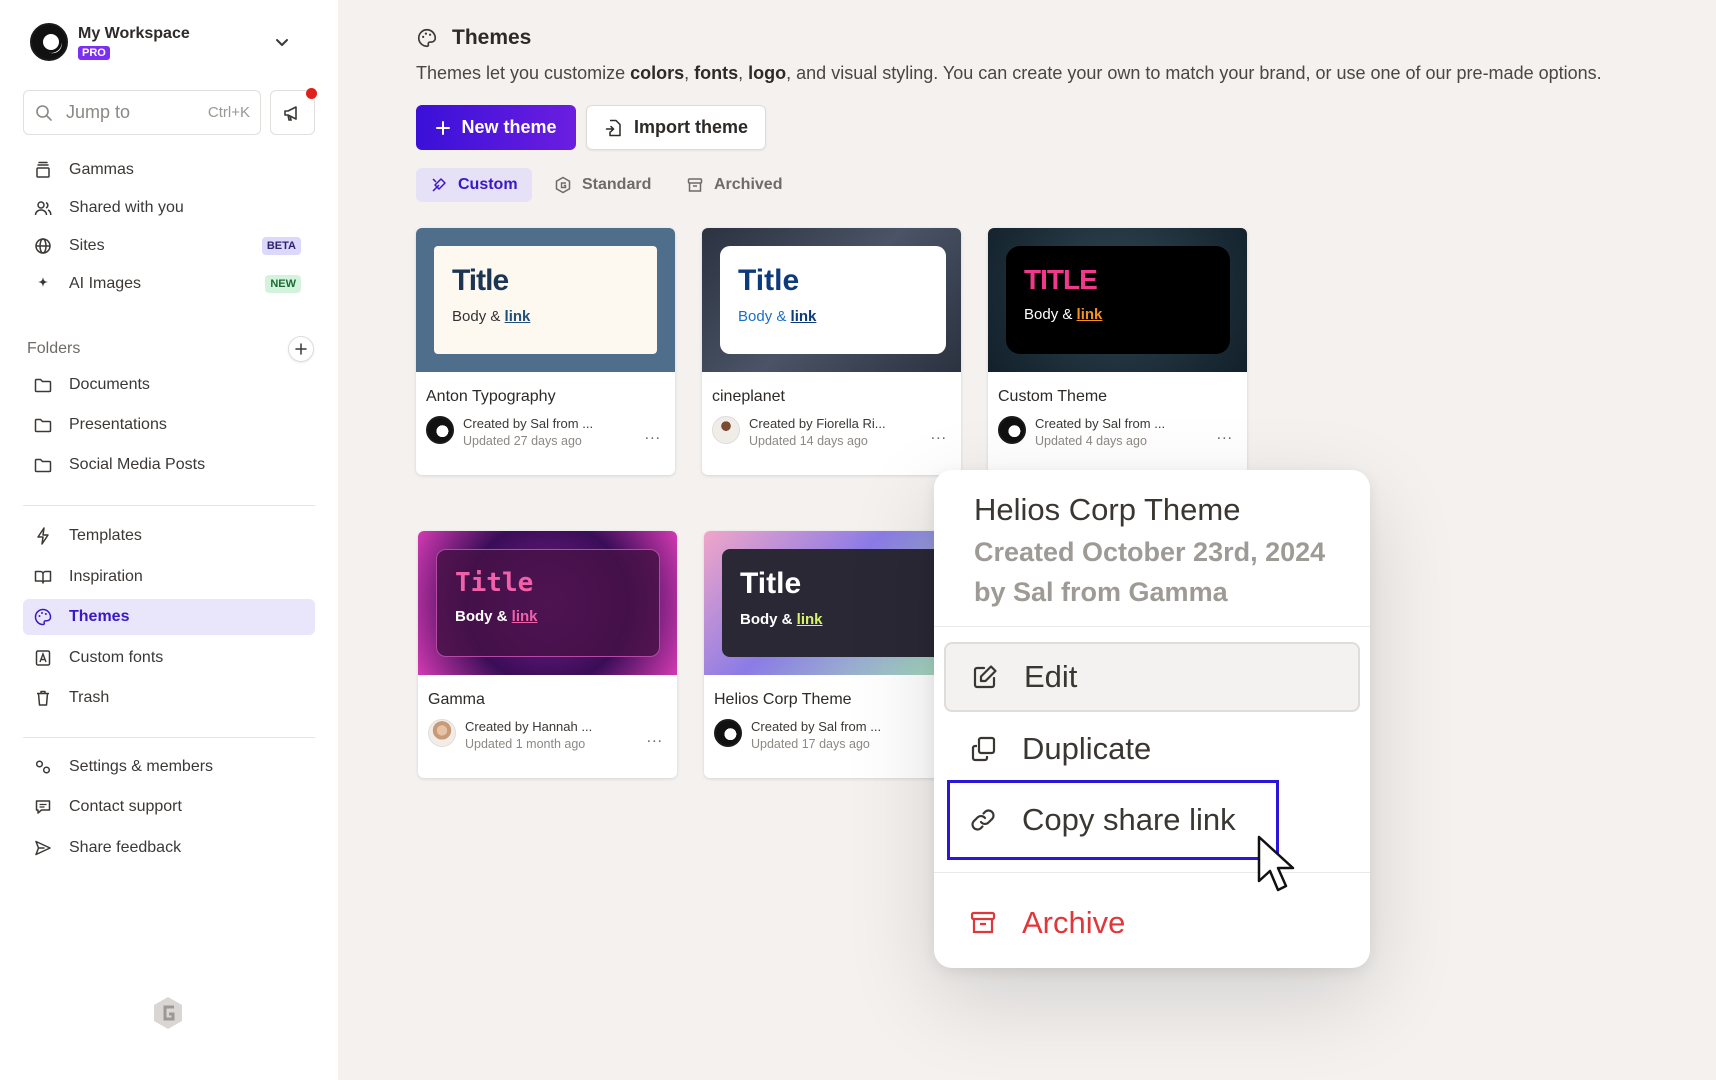 The image size is (1716, 1080). I want to click on sidebar-item-label: Documents, so click(109, 384).